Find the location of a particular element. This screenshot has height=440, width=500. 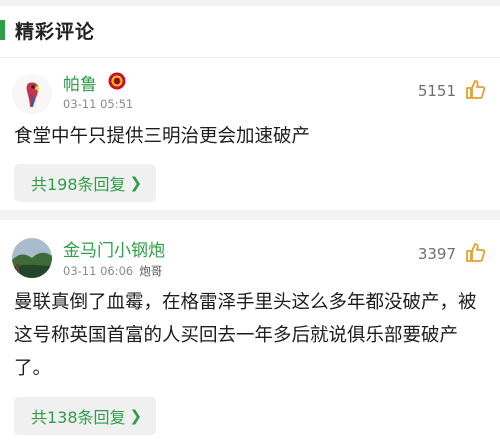

comment-time: 03-11 05:51 is located at coordinates (98, 104).